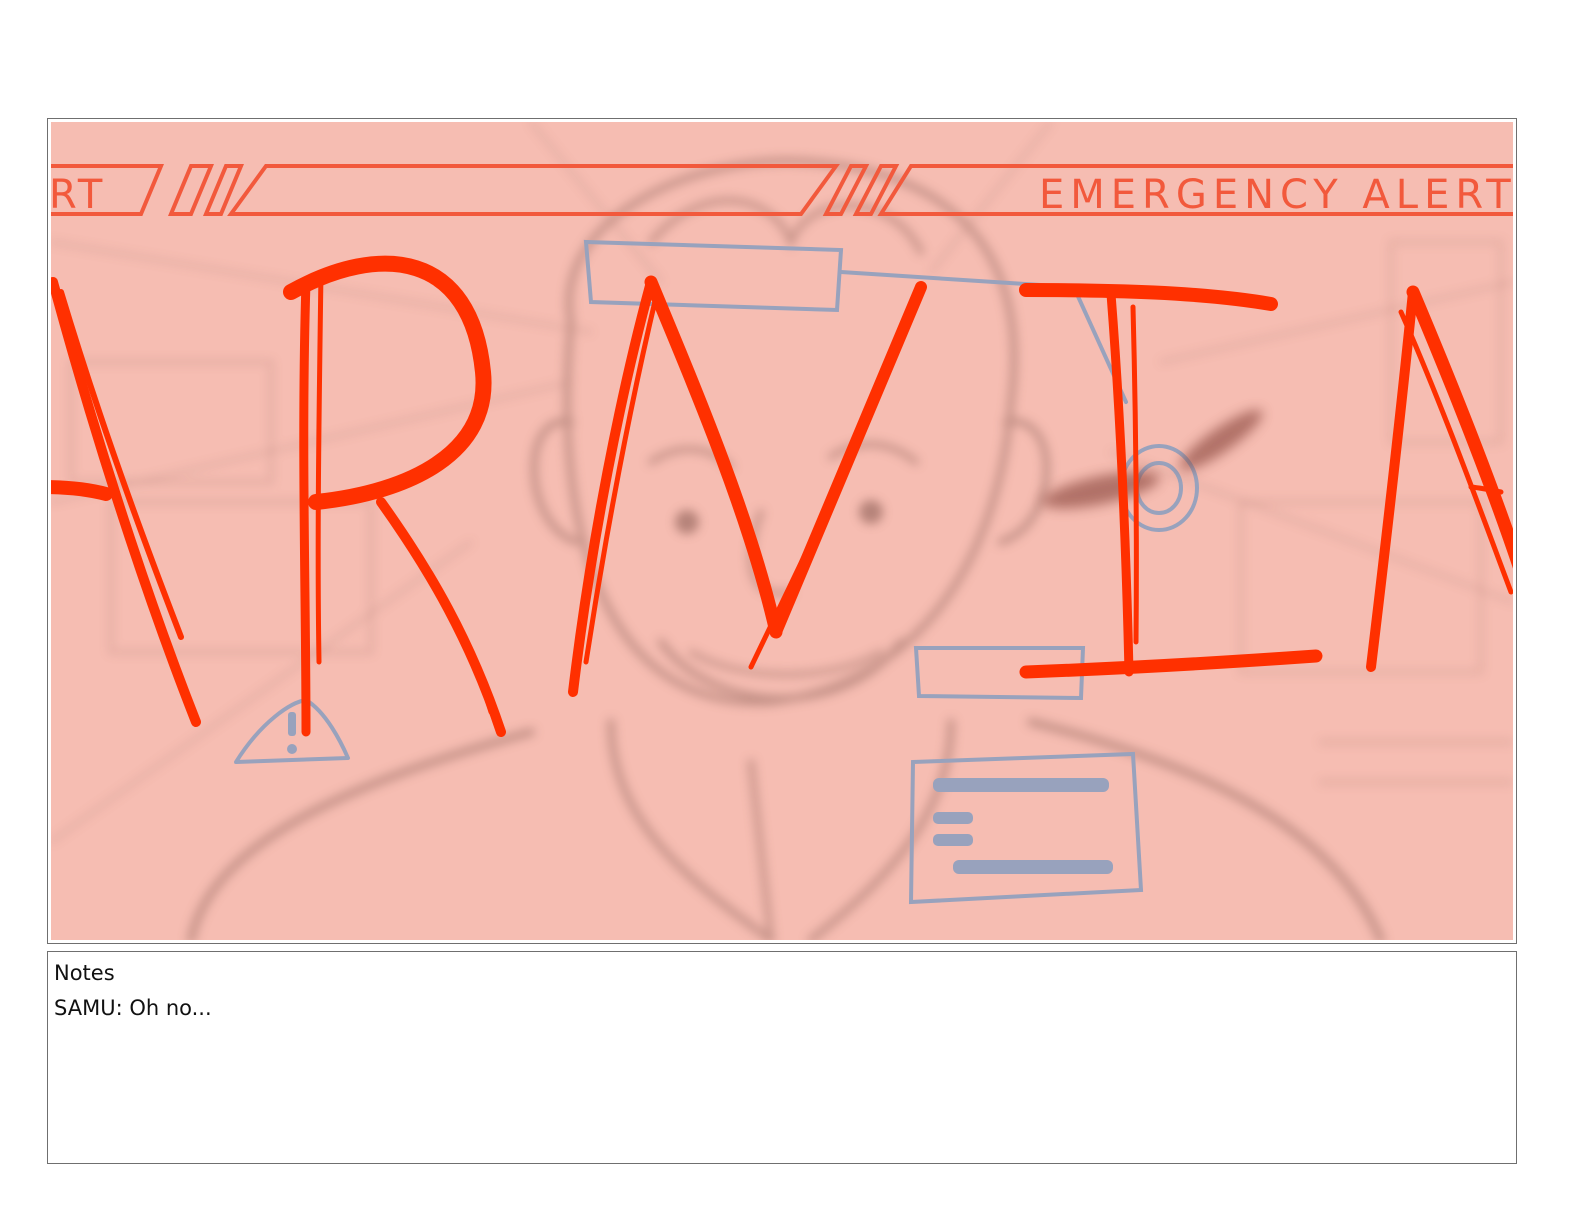  I want to click on notes-title: Notes, so click(84, 973).